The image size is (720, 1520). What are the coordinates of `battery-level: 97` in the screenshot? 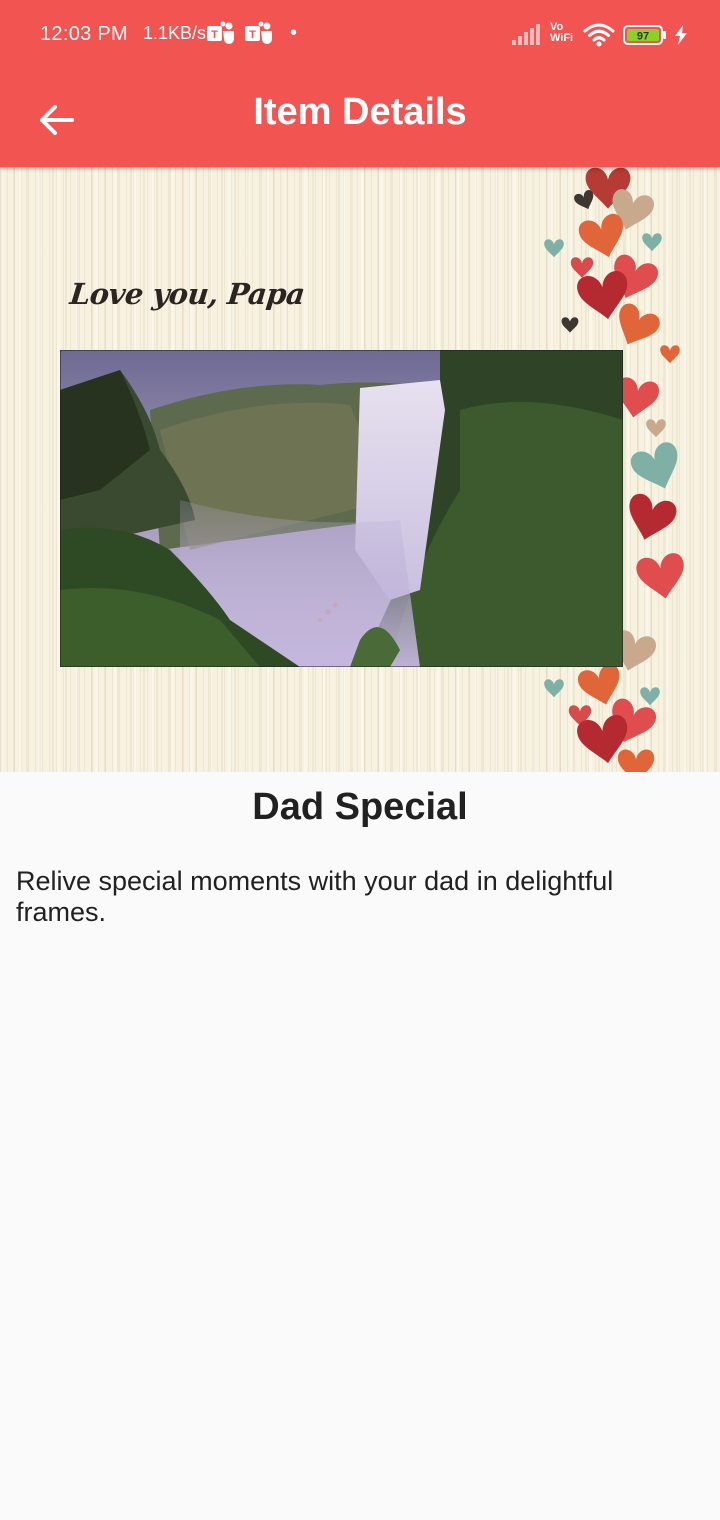 It's located at (643, 37).